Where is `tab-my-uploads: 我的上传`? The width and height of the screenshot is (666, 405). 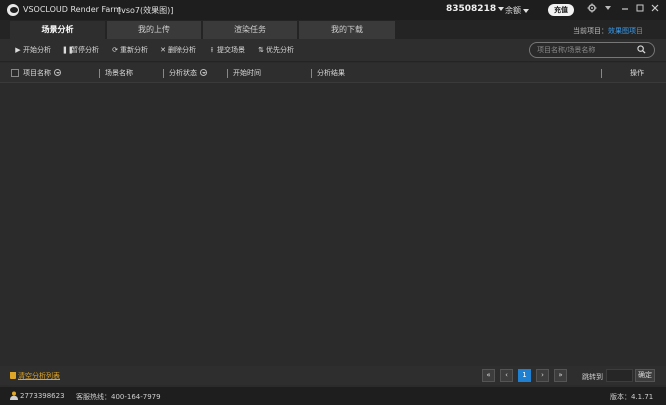 tab-my-uploads: 我的上传 is located at coordinates (154, 30).